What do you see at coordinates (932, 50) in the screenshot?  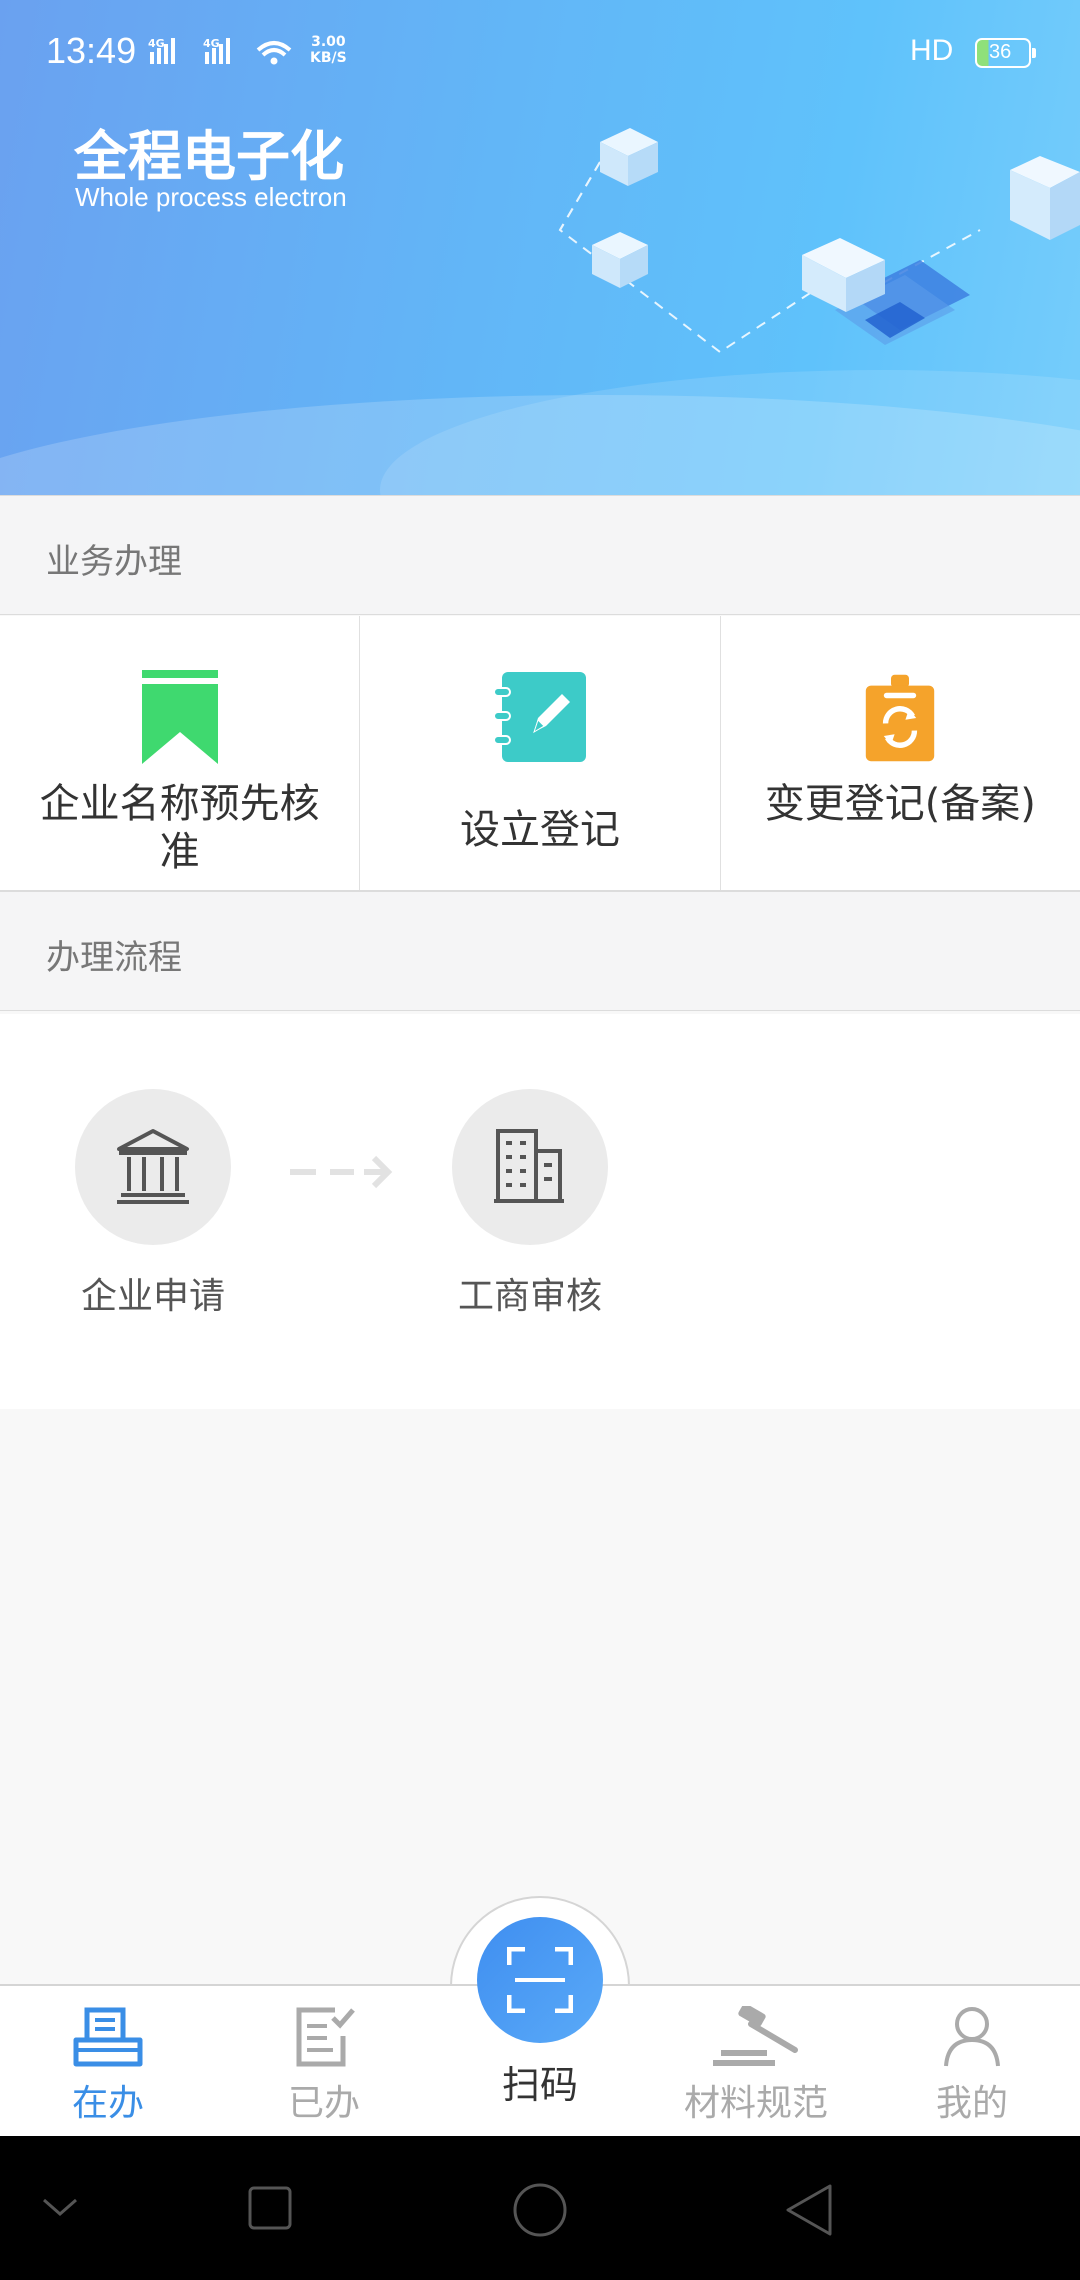 I see `hd-indicator: HD` at bounding box center [932, 50].